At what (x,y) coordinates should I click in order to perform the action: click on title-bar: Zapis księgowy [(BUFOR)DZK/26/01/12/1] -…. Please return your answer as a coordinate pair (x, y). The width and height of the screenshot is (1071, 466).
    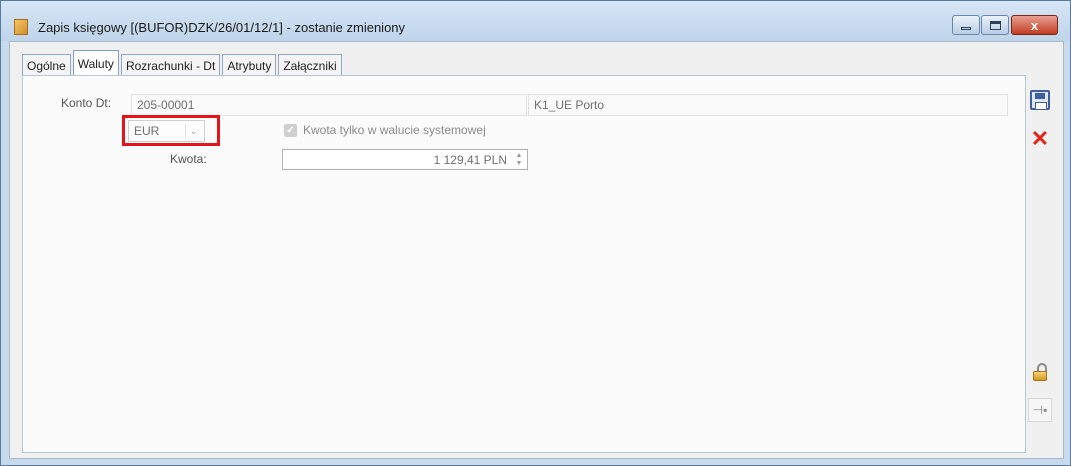
    Looking at the image, I should click on (535, 21).